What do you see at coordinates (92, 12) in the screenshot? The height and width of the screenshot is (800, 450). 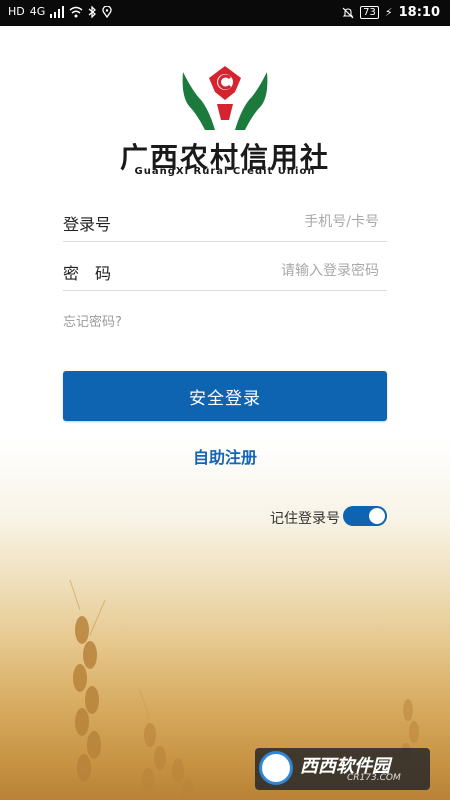 I see `bluetooth-icon` at bounding box center [92, 12].